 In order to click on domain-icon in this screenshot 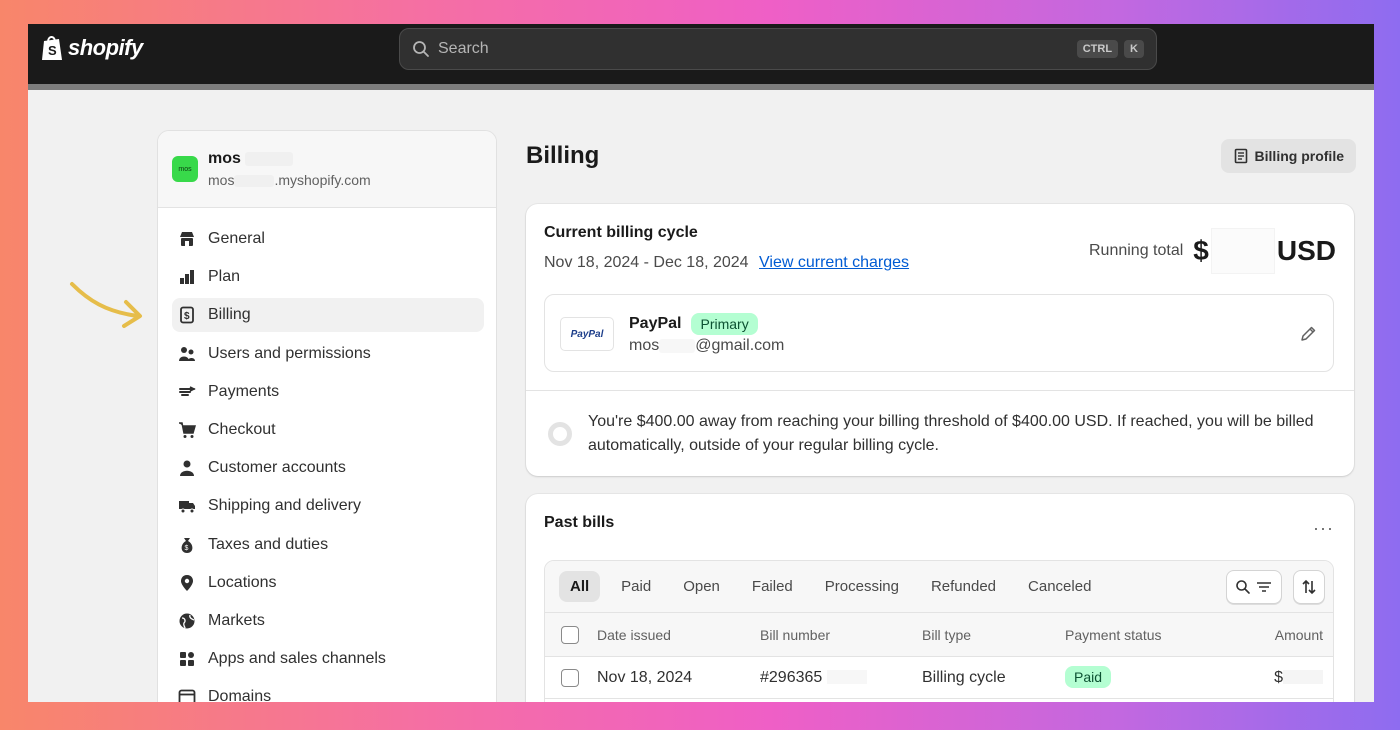, I will do `click(187, 695)`.